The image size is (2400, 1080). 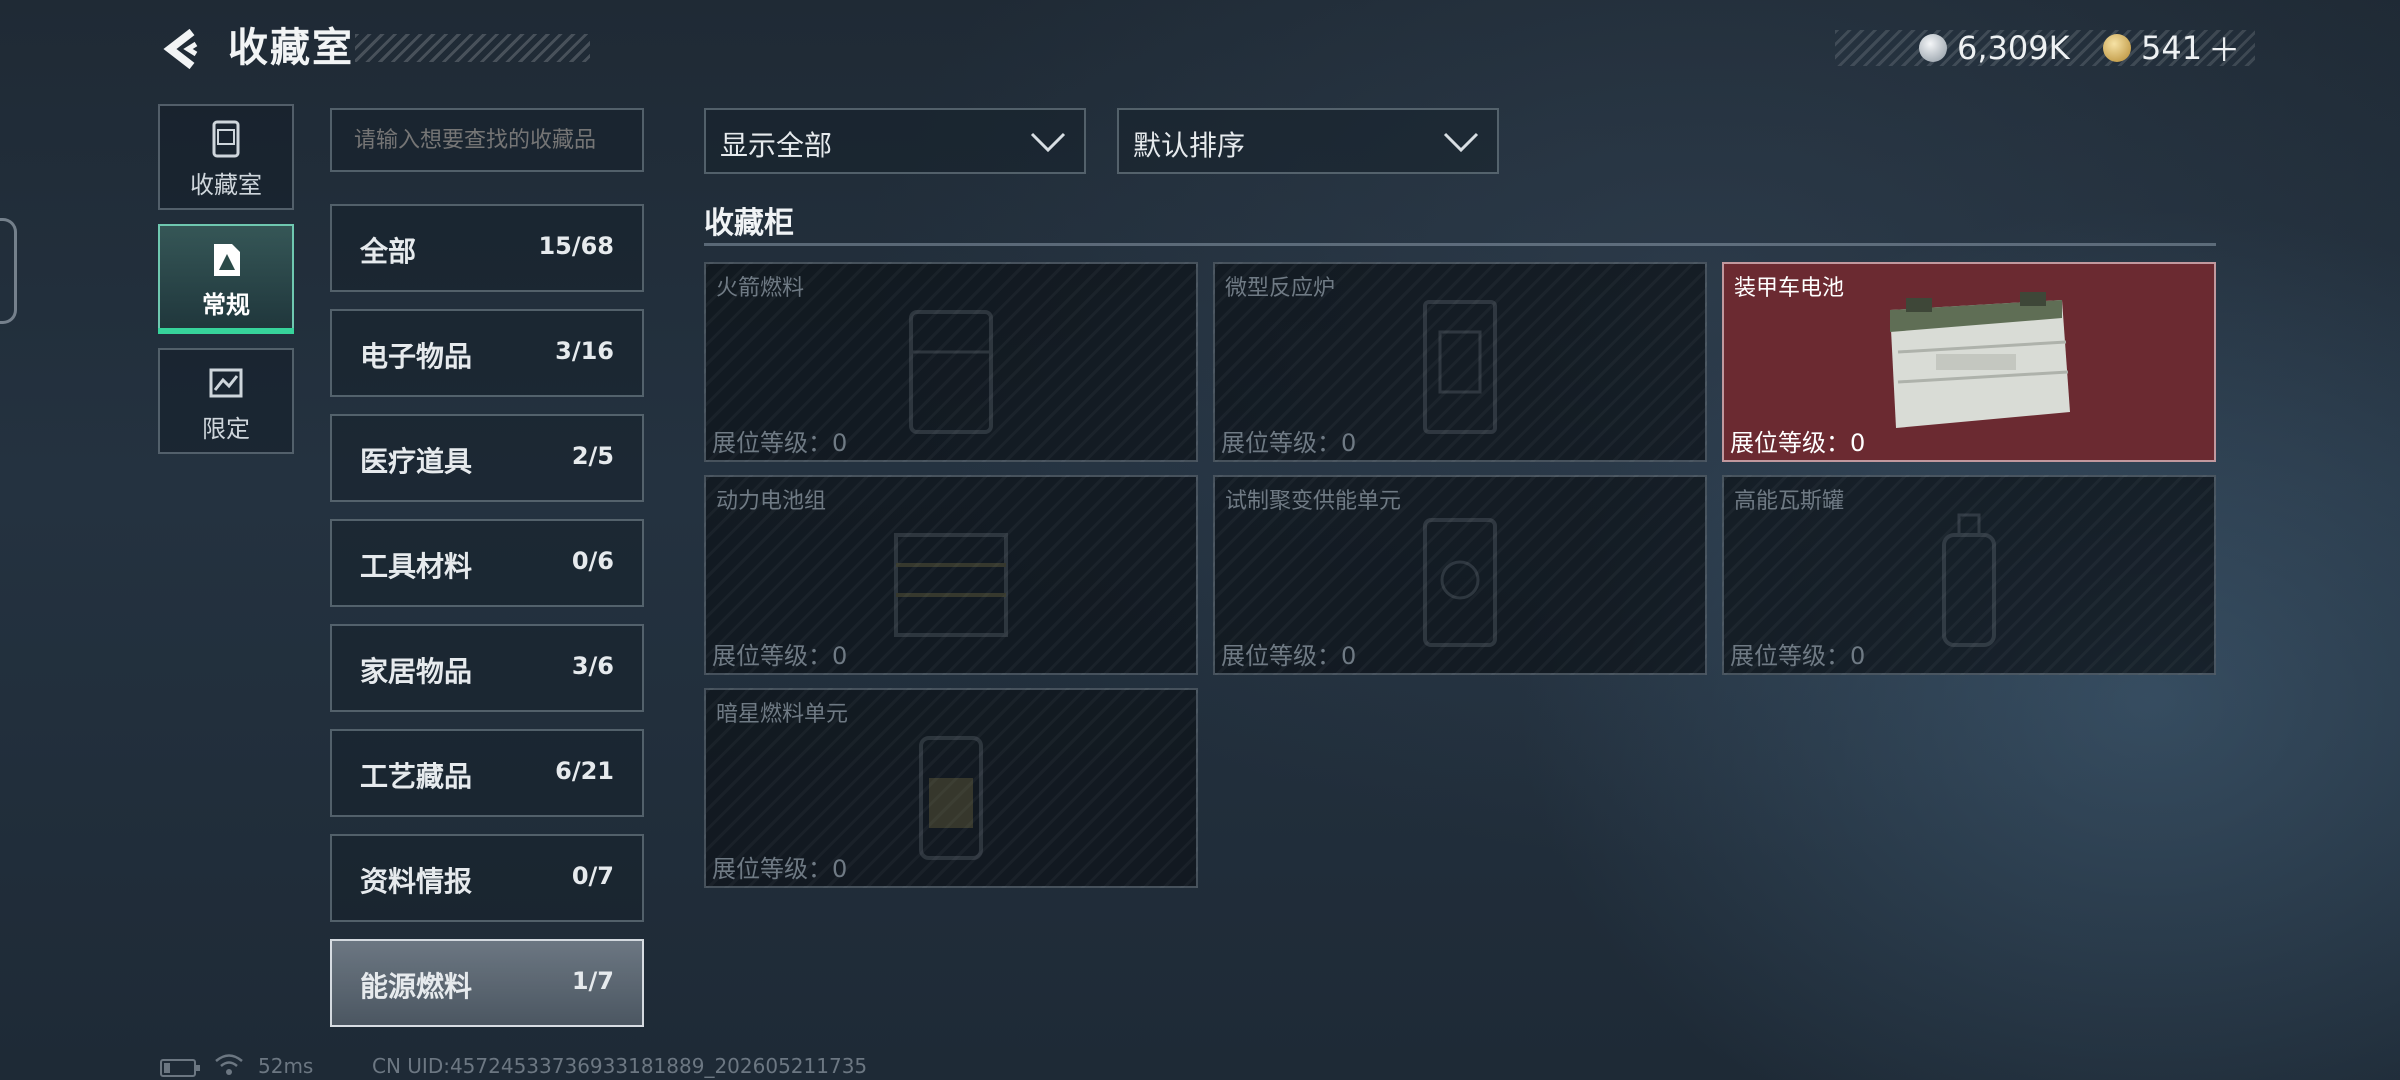 I want to click on category-count: 3/6, so click(x=592, y=666).